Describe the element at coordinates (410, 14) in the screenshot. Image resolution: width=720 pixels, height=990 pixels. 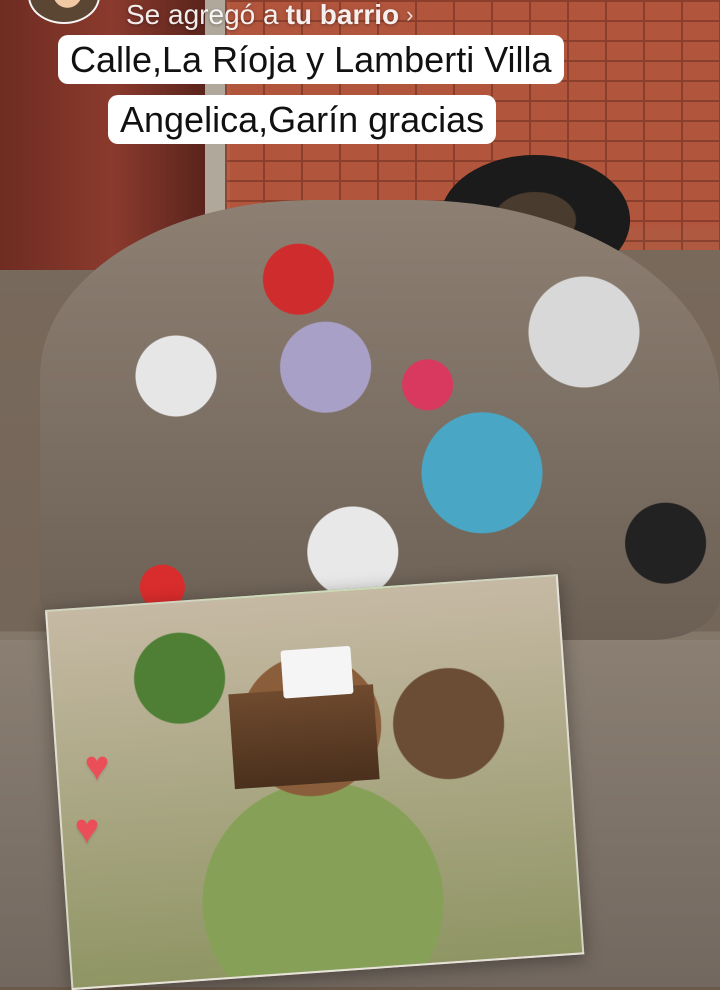
I see `chevron-right-icon: ›` at that location.